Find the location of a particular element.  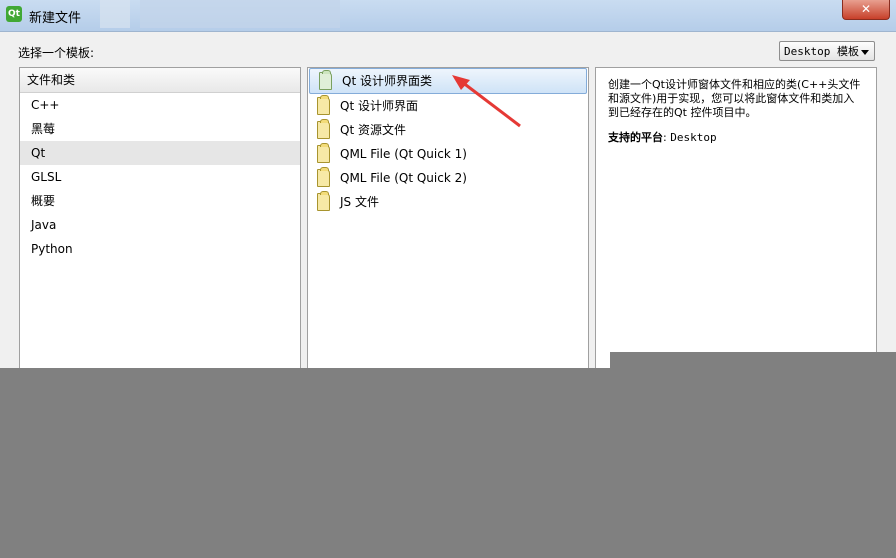

ui-file-icon is located at coordinates (325, 80).